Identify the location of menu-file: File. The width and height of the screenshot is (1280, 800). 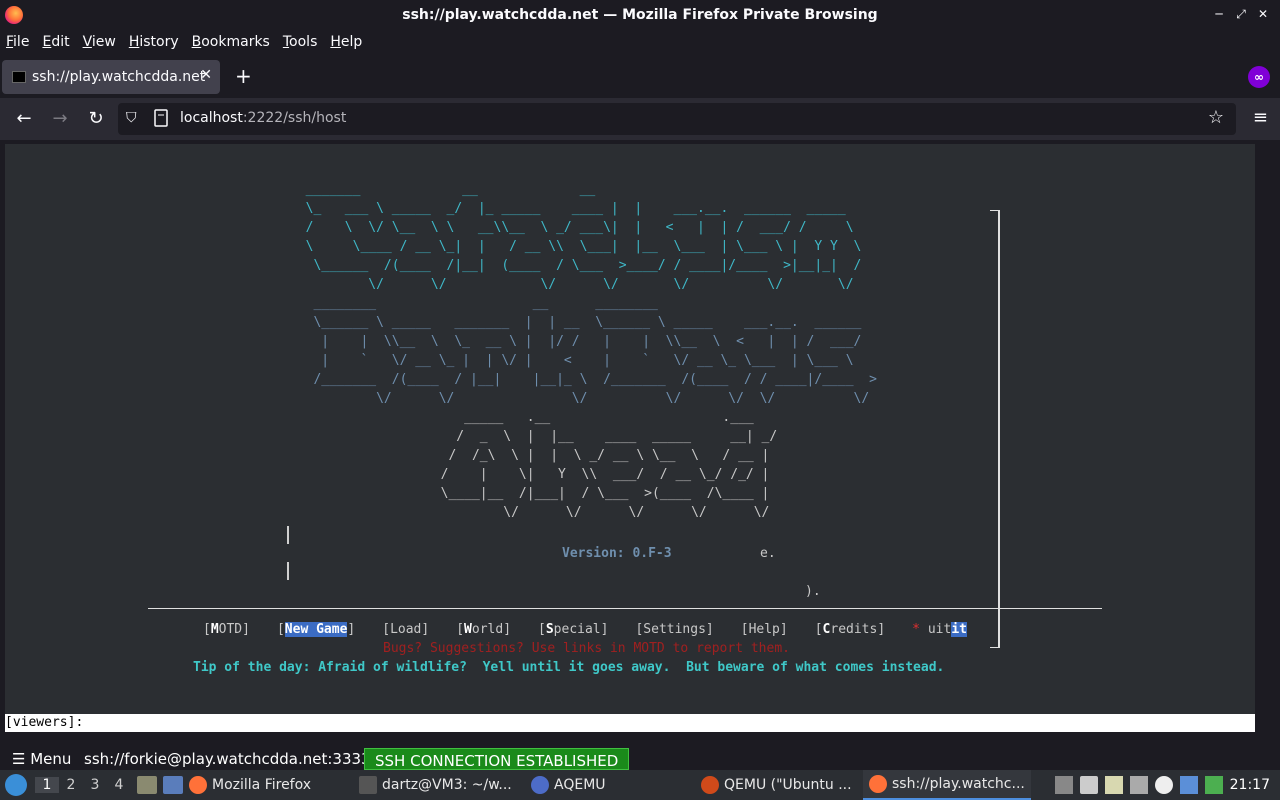
(17, 42).